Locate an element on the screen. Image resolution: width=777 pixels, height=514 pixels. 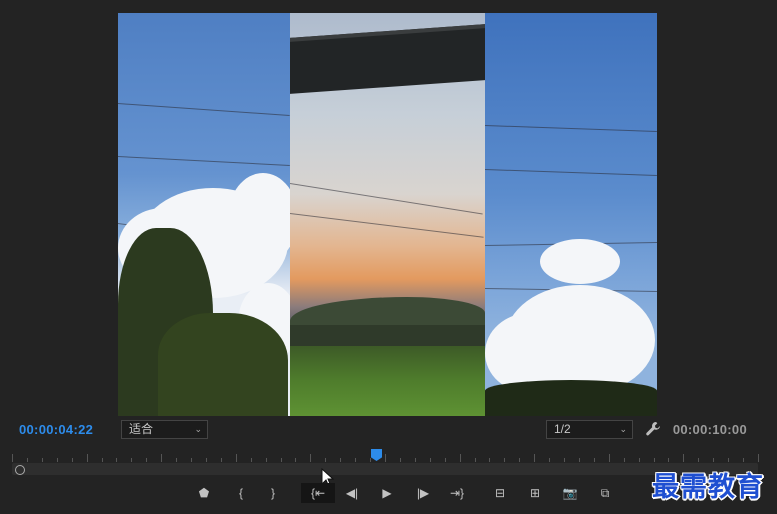
watermark-logo: 最需教育 is located at coordinates (708, 487).